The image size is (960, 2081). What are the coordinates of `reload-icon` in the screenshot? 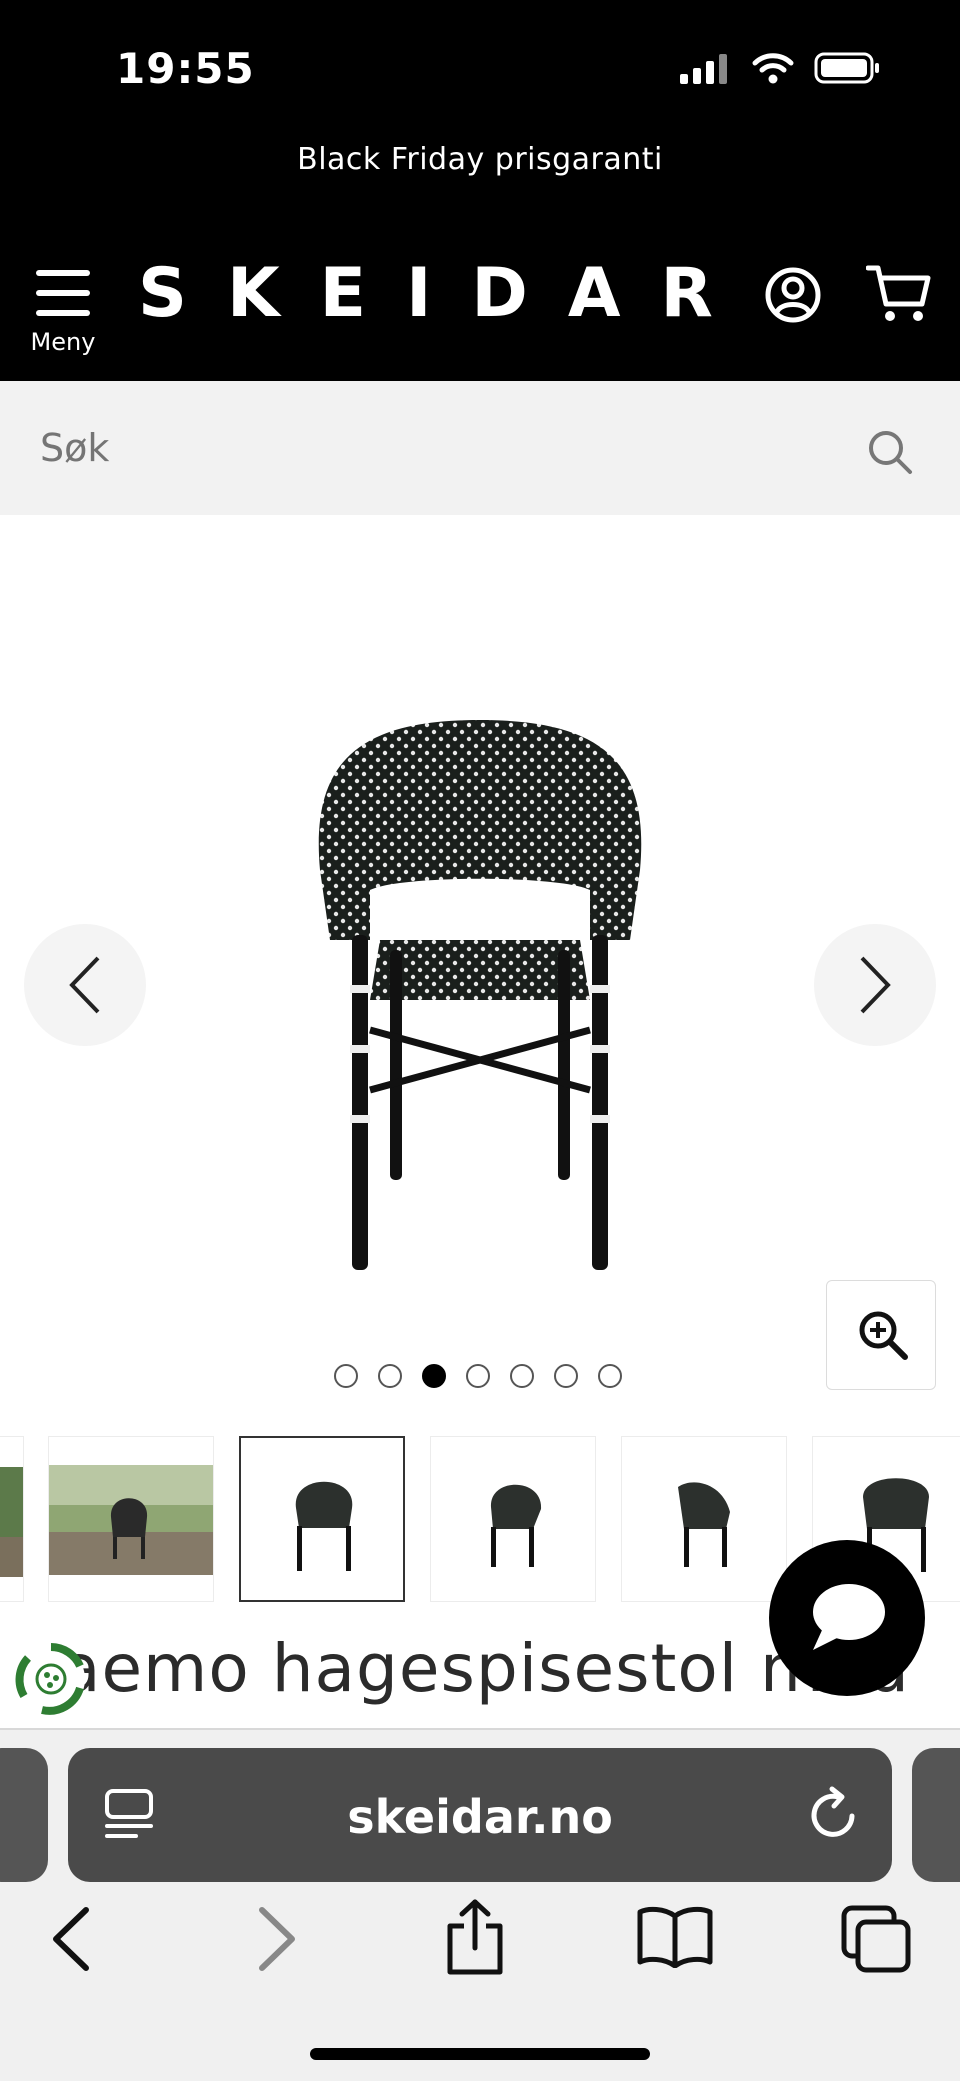 It's located at (834, 1814).